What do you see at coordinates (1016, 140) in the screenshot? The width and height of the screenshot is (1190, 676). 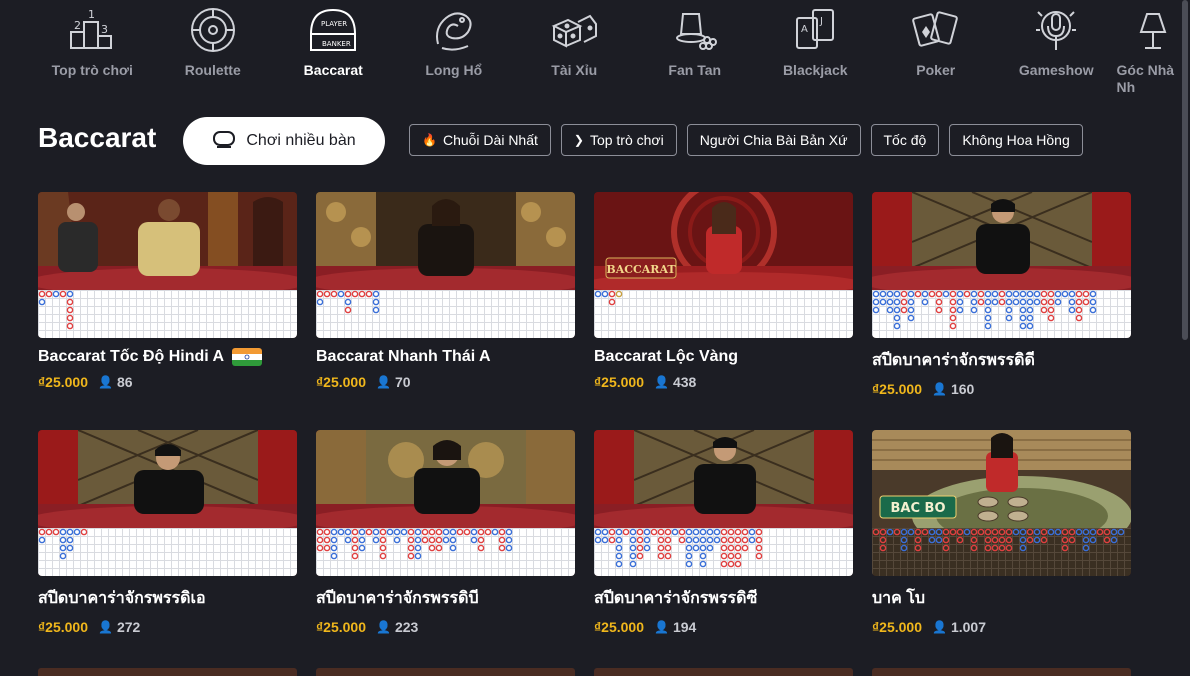 I see `filter-no-commission: Không Hoa Hồng` at bounding box center [1016, 140].